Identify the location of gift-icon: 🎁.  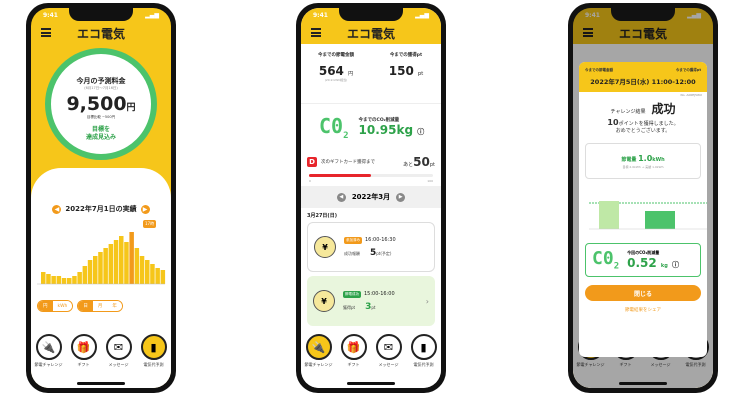
(83, 347).